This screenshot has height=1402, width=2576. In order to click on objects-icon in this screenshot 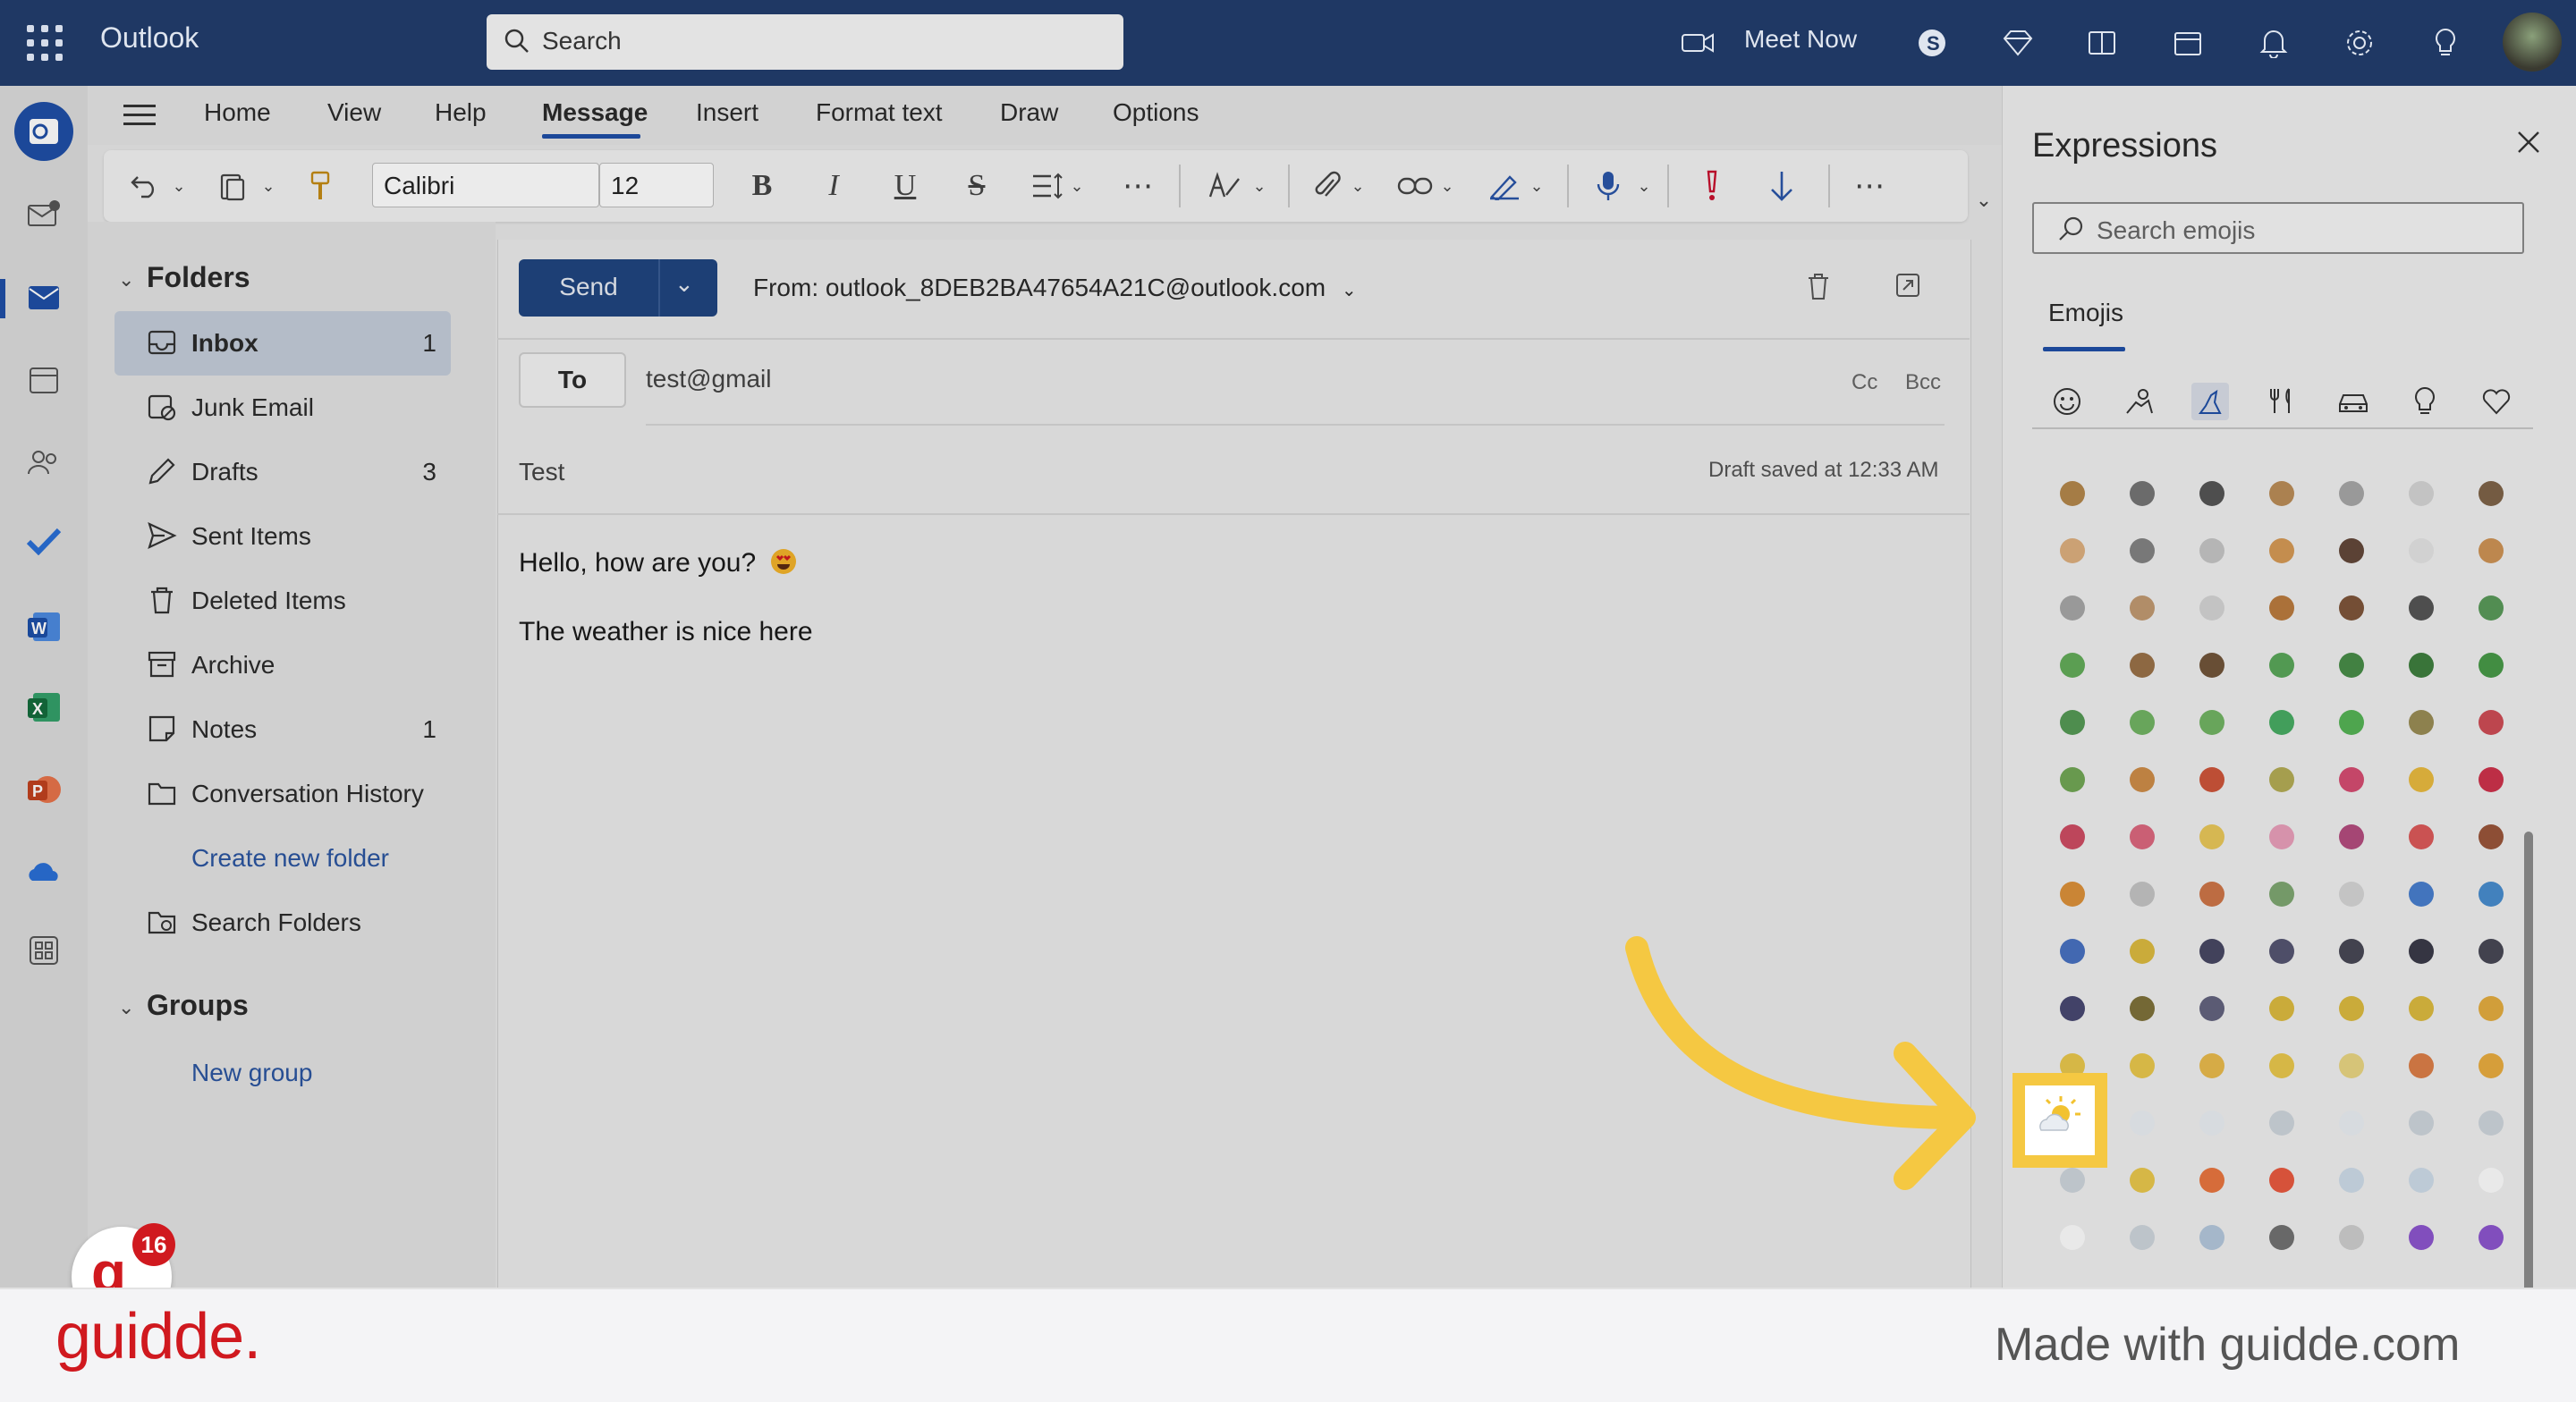, I will do `click(2425, 402)`.